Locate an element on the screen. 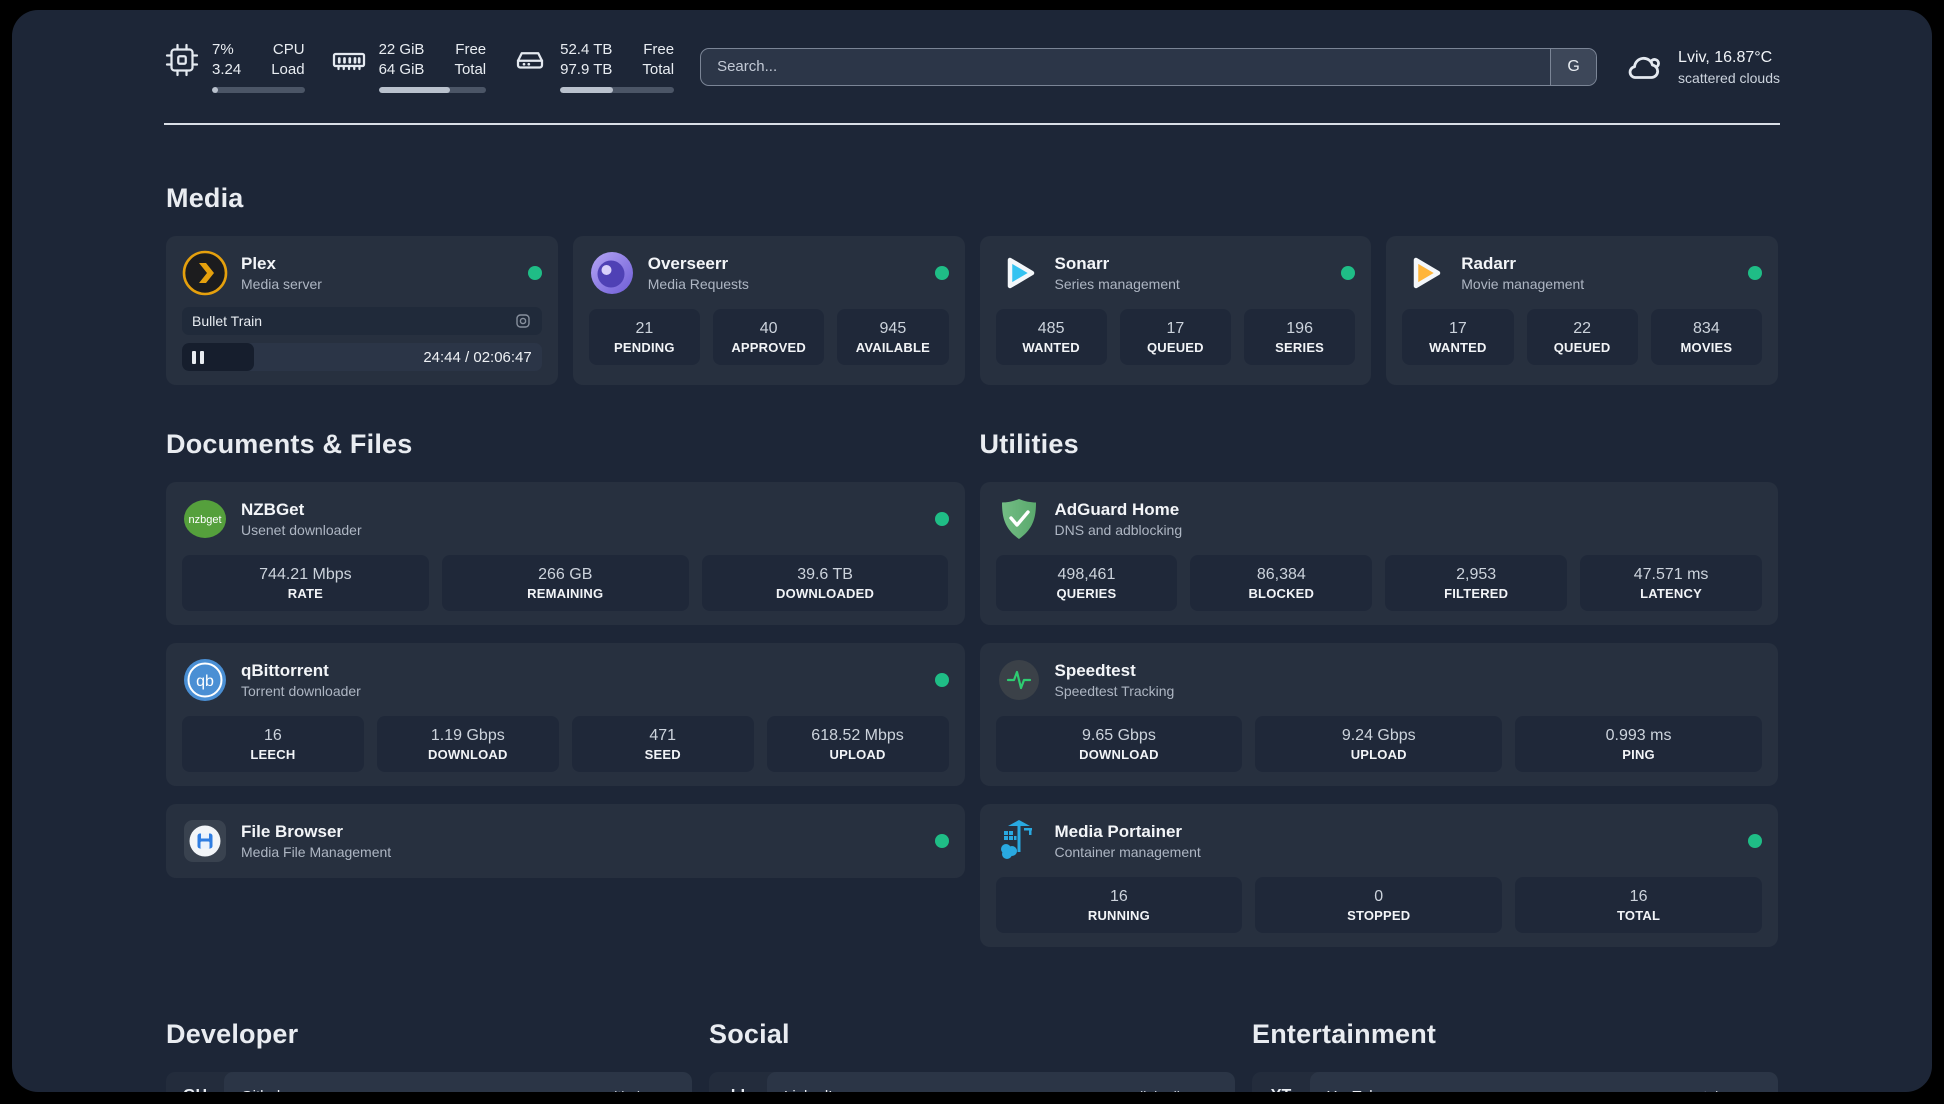 This screenshot has height=1104, width=1944. app-card-filebrowser: File Browser Media File Management is located at coordinates (565, 841).